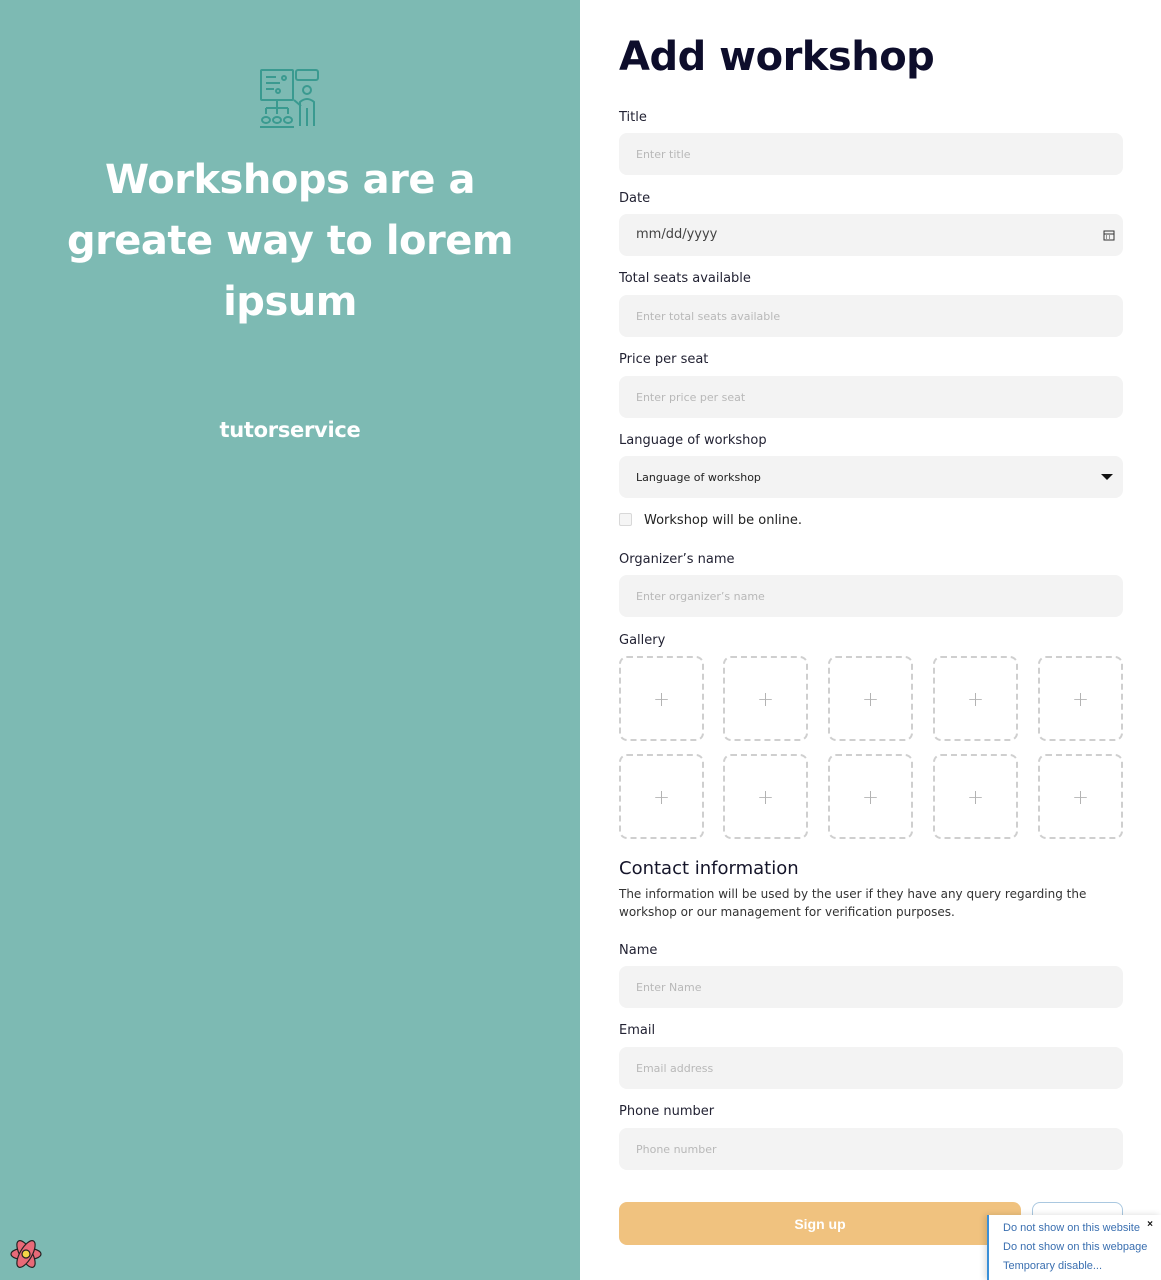 This screenshot has height=1280, width=1161. I want to click on contact-name-input, so click(871, 987).